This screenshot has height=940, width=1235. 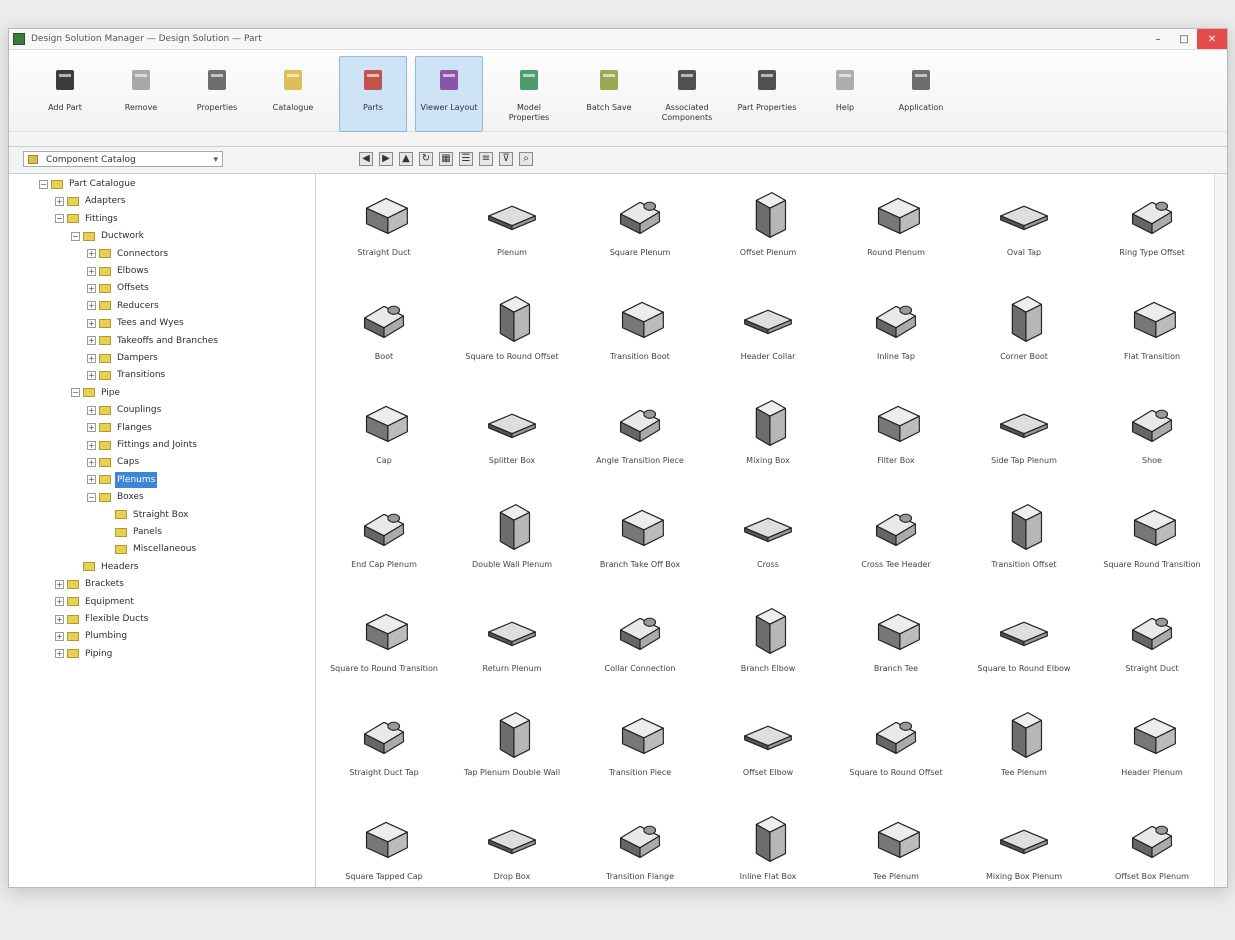 What do you see at coordinates (1220, 530) in the screenshot?
I see `vertical-scrollbar` at bounding box center [1220, 530].